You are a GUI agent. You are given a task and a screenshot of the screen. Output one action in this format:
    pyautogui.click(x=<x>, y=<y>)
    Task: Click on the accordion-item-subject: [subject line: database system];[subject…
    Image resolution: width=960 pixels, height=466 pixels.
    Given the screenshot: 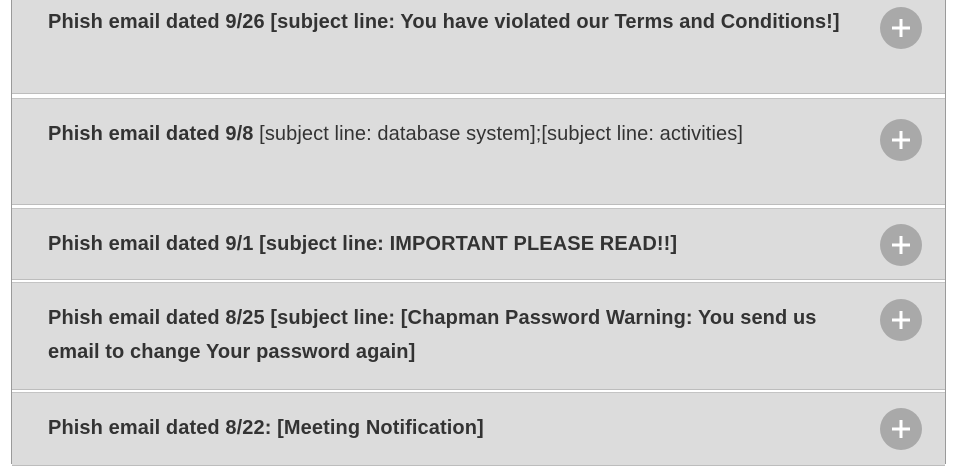 What is the action you would take?
    pyautogui.click(x=498, y=134)
    